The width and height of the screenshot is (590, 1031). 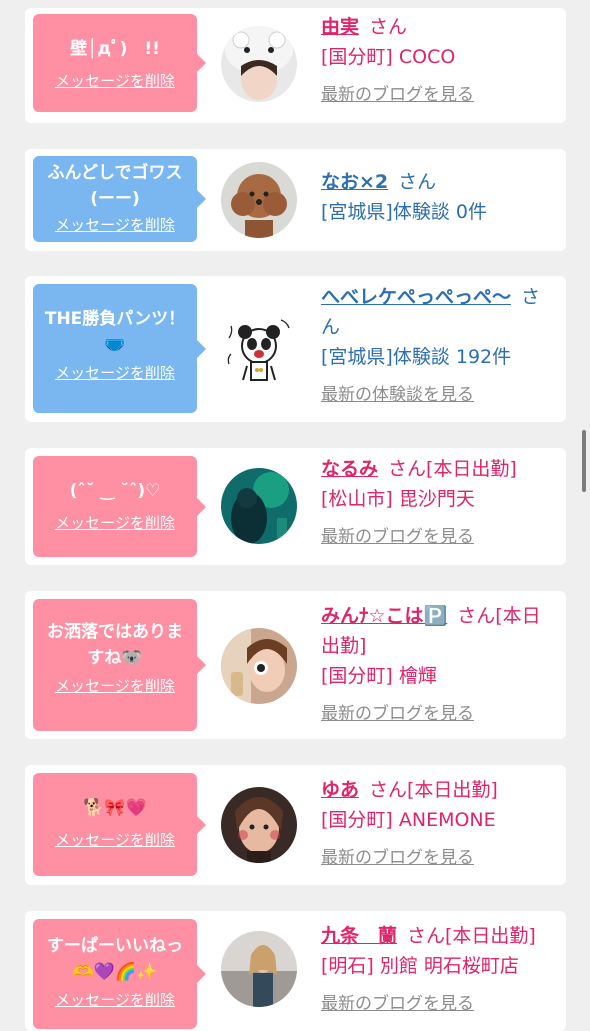 I want to click on profile-name-link: ゆあ, so click(x=340, y=790).